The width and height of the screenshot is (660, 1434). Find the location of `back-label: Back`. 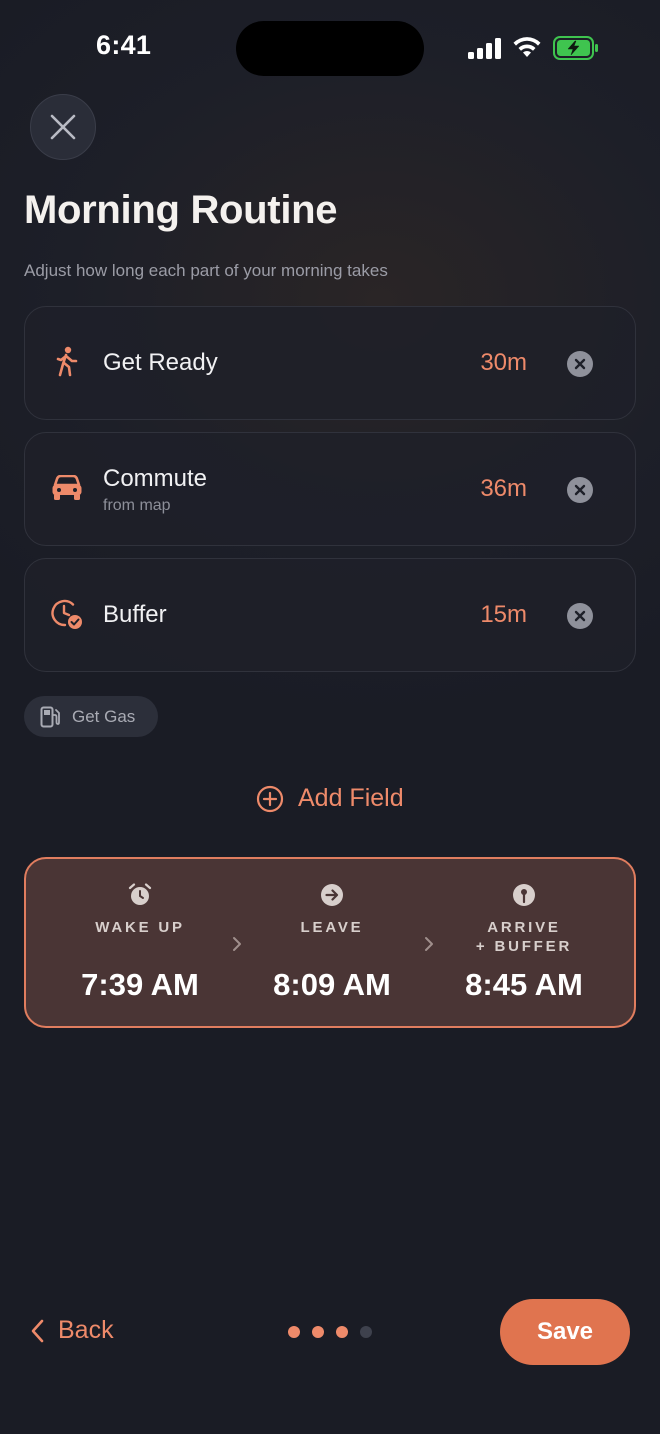

back-label: Back is located at coordinates (86, 1330).